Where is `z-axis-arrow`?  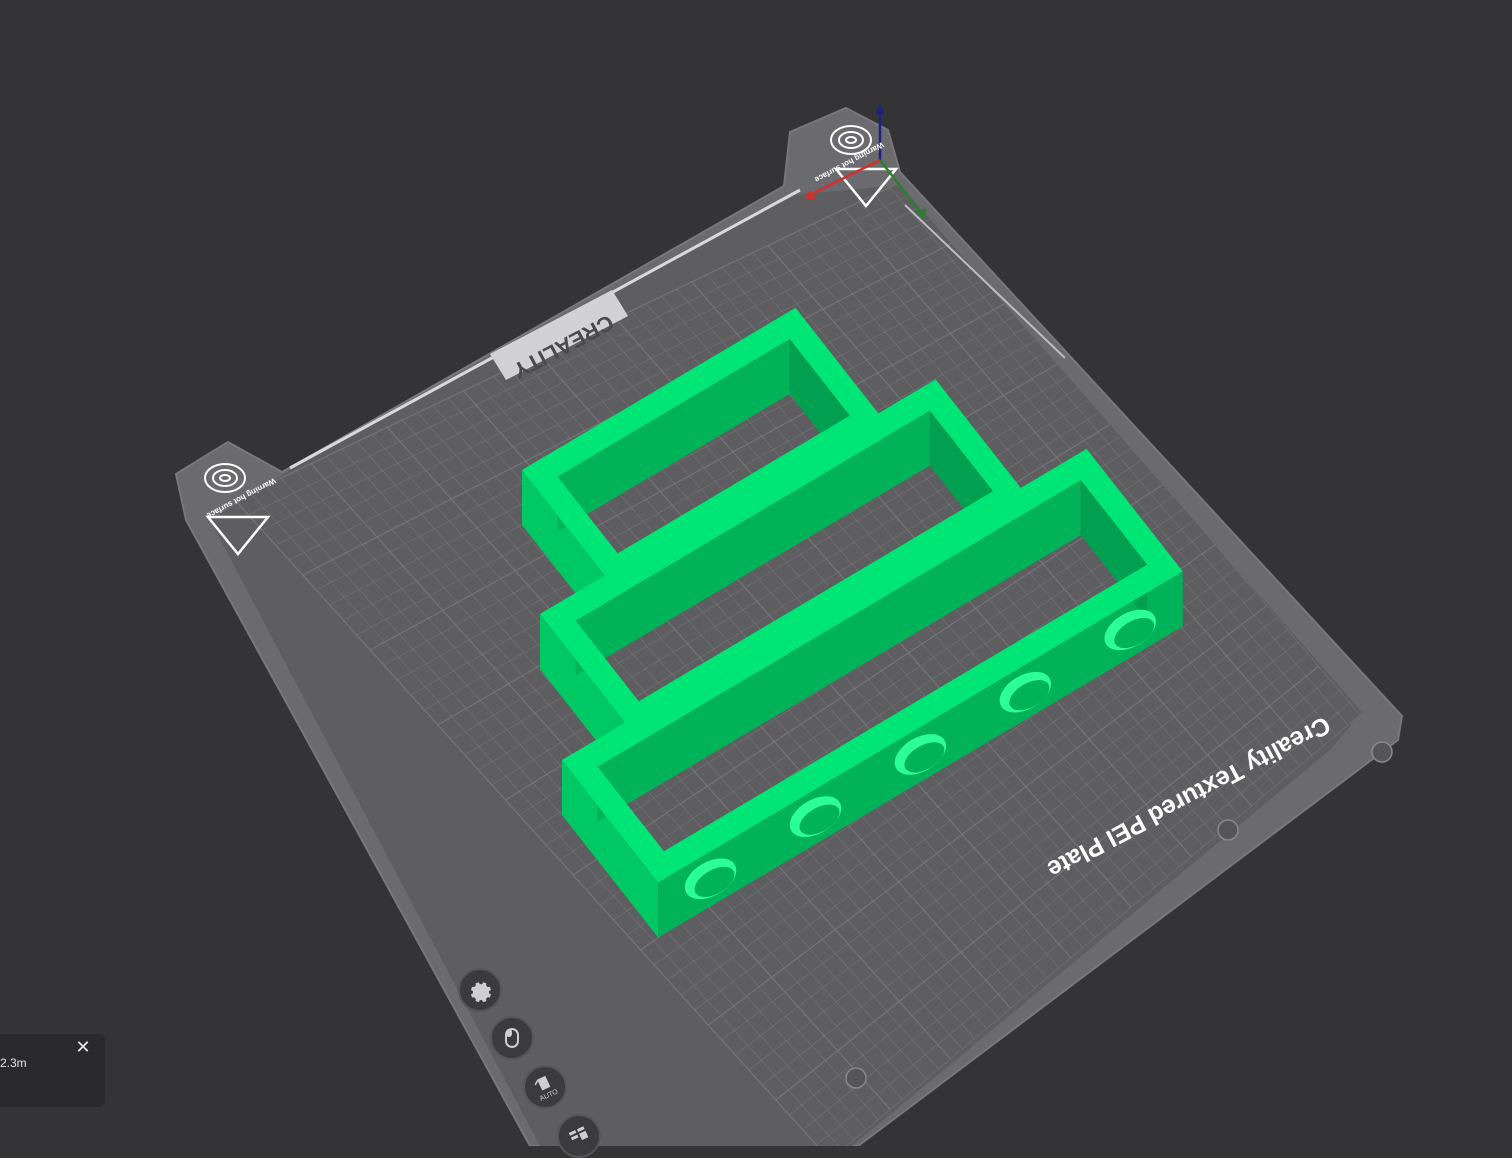
z-axis-arrow is located at coordinates (880, 109).